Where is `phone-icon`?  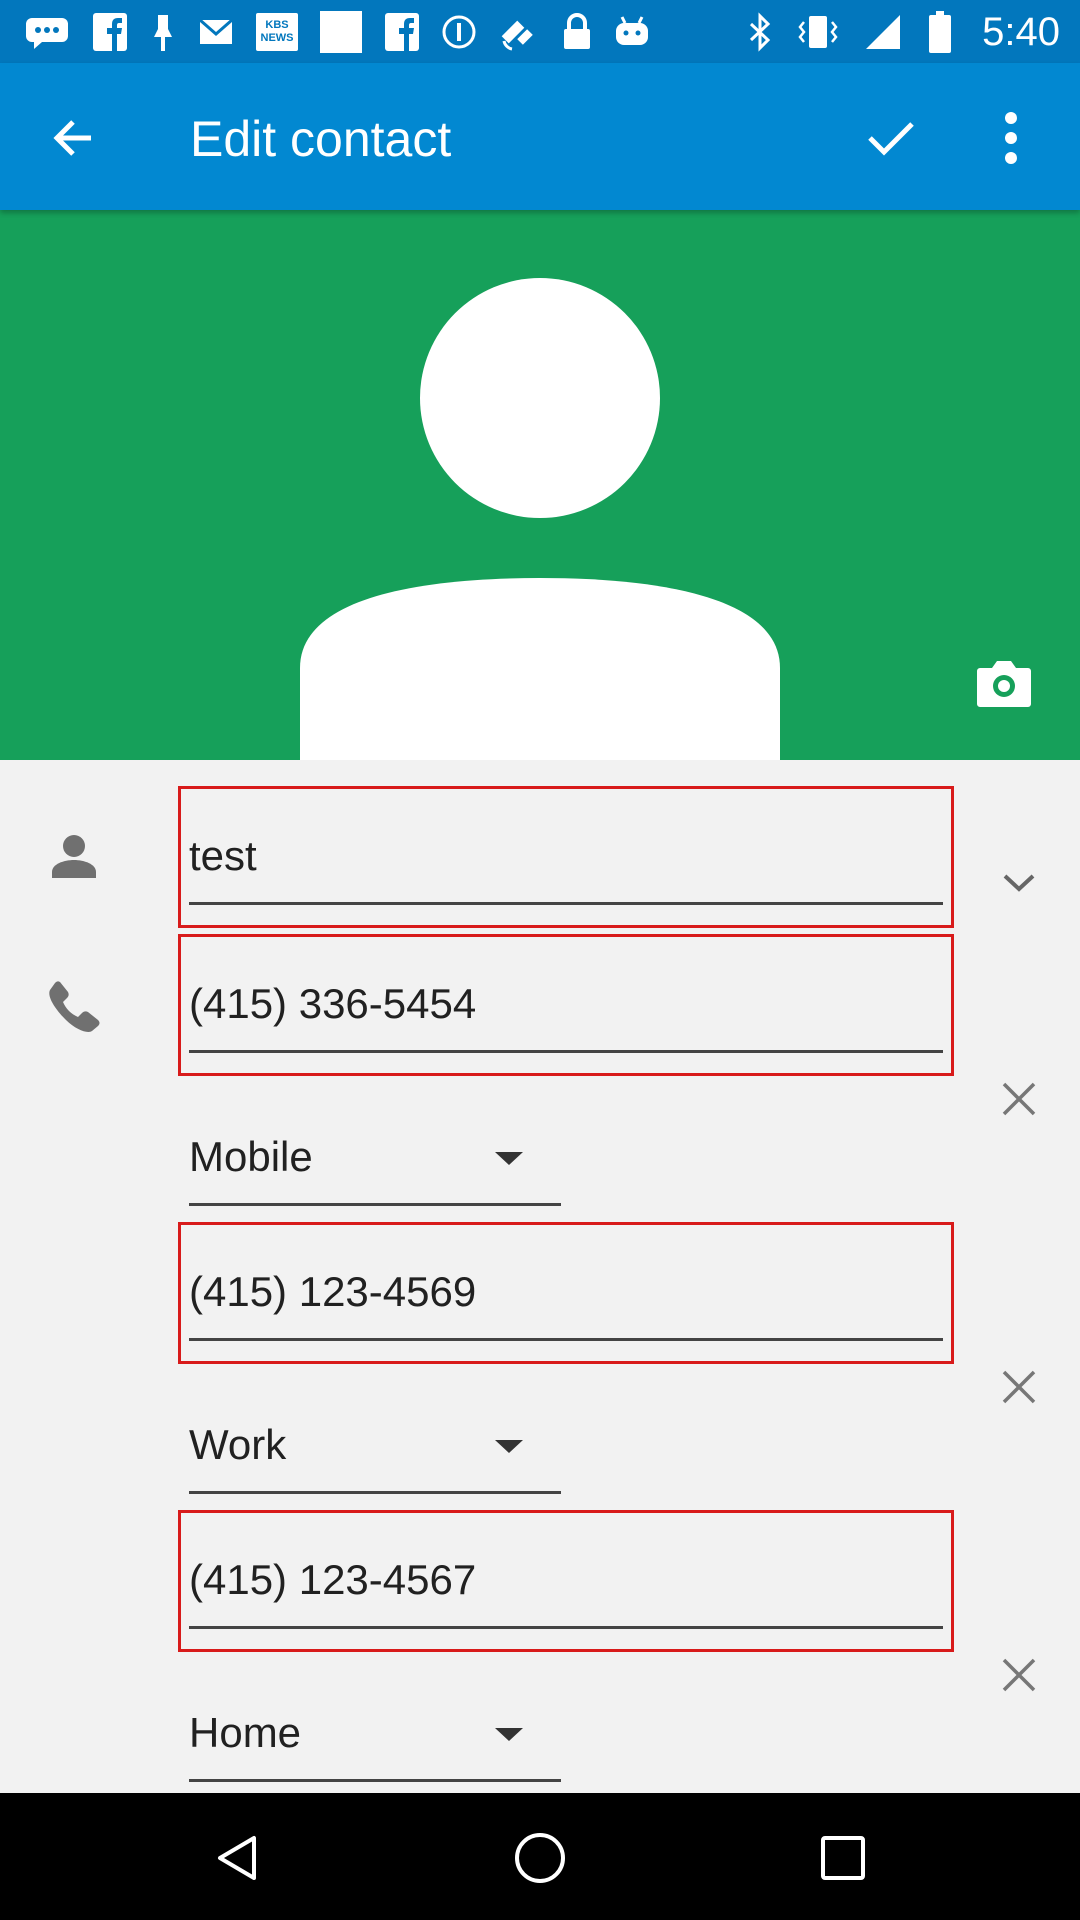
phone-icon is located at coordinates (74, 1006).